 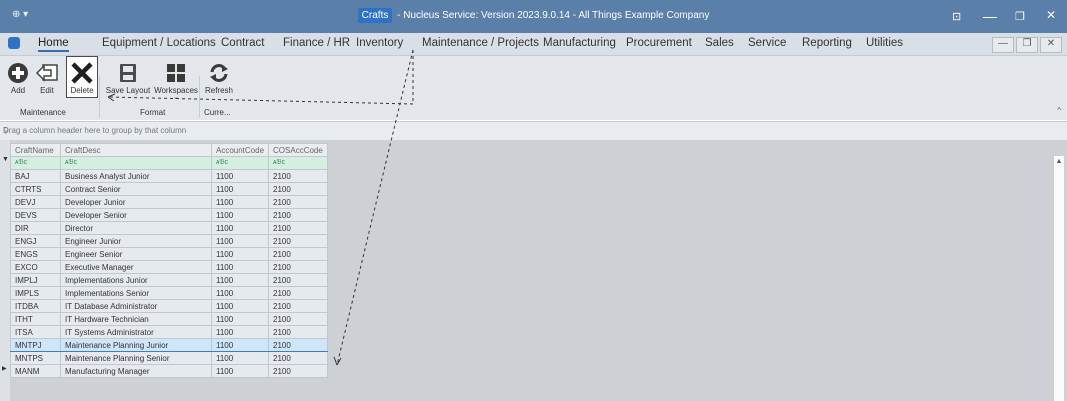 I want to click on cell-craftdesc: Manufacturing Manager, so click(x=136, y=371).